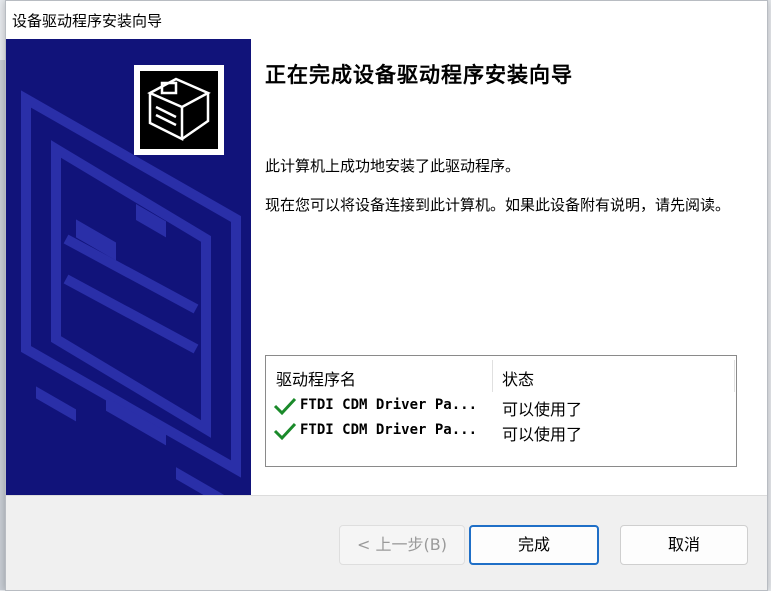 Image resolution: width=771 pixels, height=591 pixels. Describe the element at coordinates (501, 375) in the screenshot. I see `list-header: 驱动程序名 状态` at that location.